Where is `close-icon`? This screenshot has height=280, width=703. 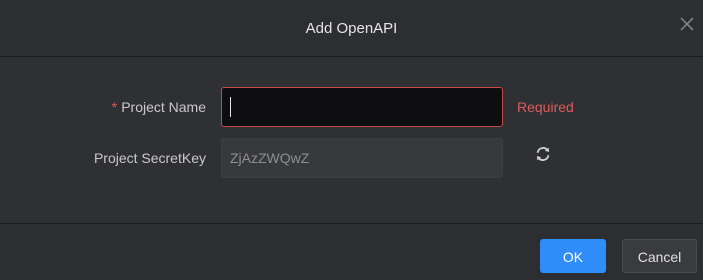 close-icon is located at coordinates (687, 24).